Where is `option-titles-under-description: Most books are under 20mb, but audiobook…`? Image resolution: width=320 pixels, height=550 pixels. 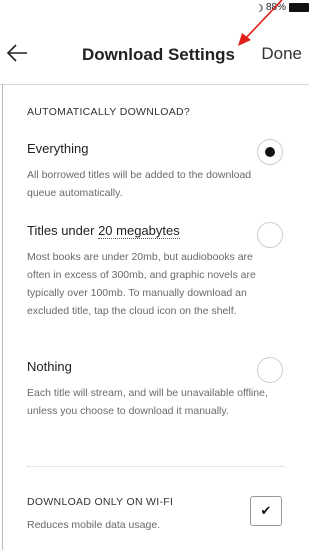
option-titles-under-description: Most books are under 20mb, but audiobook… is located at coordinates (141, 284).